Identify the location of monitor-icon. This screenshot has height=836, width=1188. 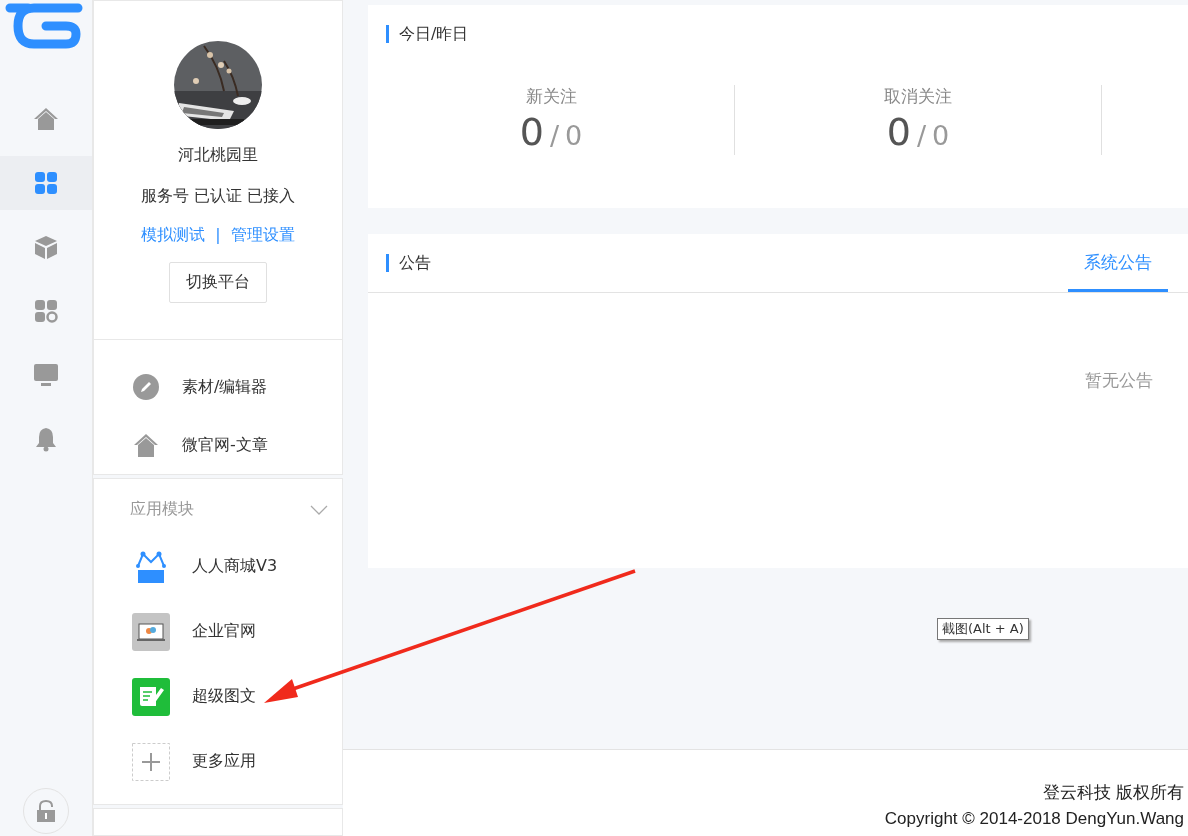
(46, 375).